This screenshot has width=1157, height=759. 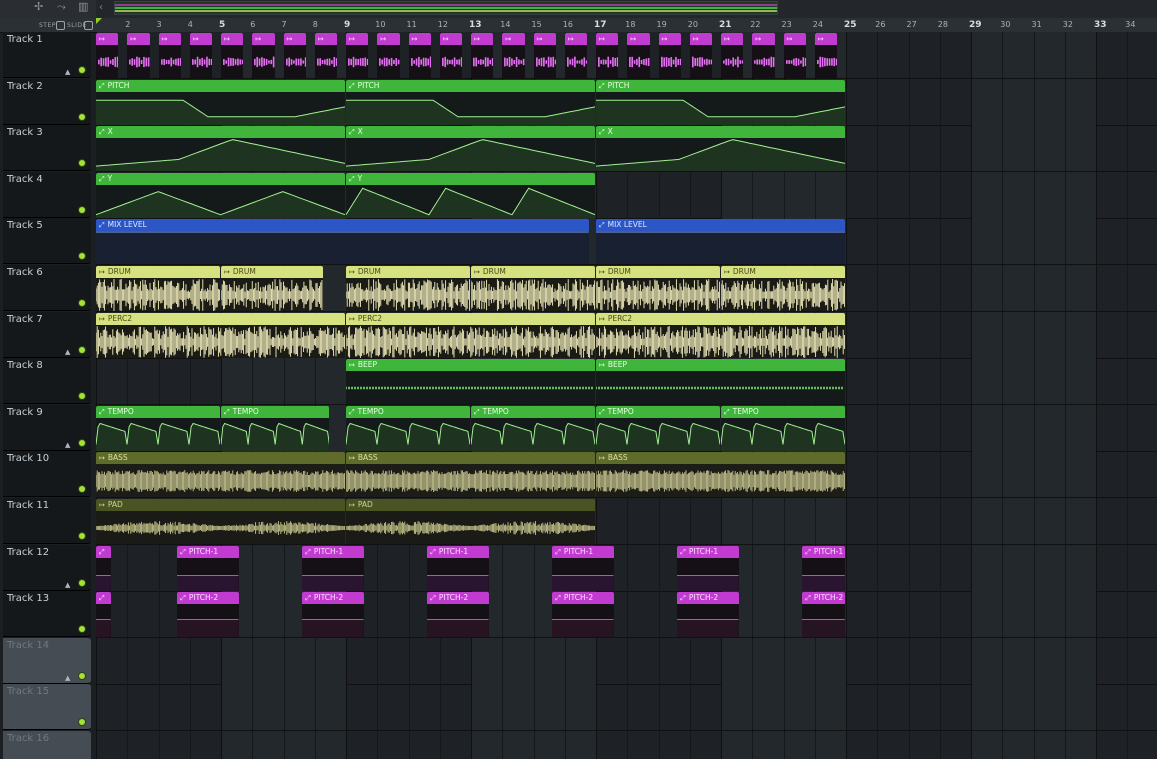 What do you see at coordinates (720, 132) in the screenshot?
I see `clip-title: ⤢ X` at bounding box center [720, 132].